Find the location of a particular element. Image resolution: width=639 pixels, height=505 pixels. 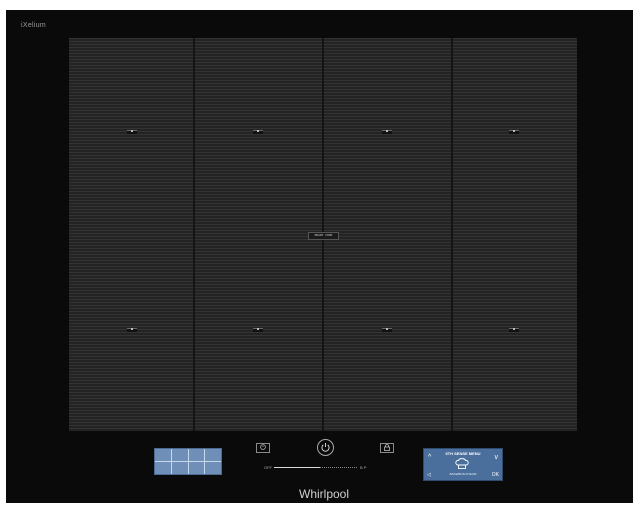

lock-icon is located at coordinates (387, 447).